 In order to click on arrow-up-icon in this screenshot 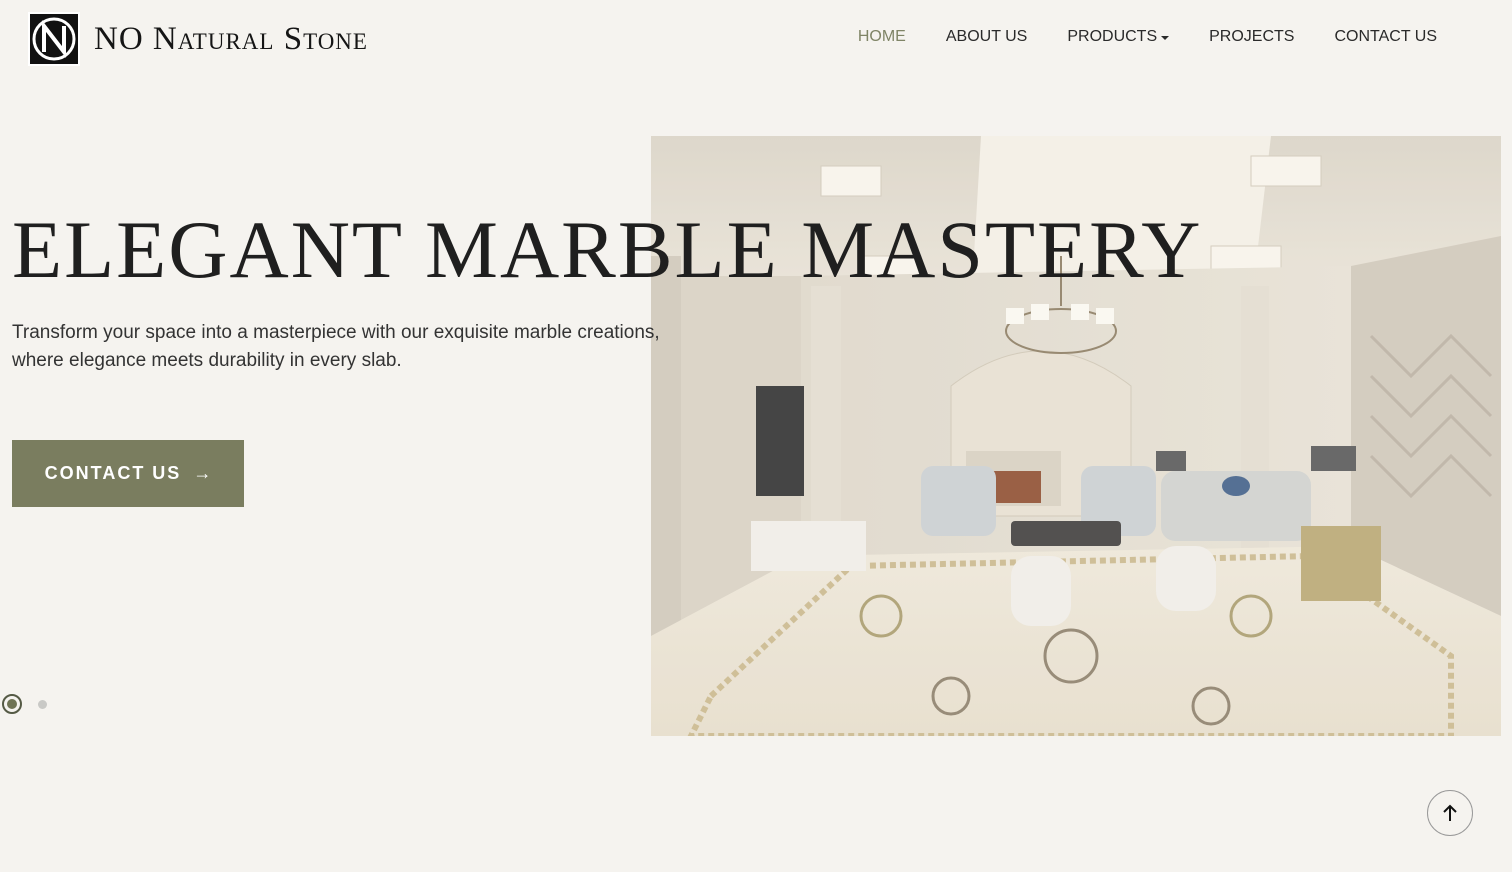, I will do `click(1450, 812)`.